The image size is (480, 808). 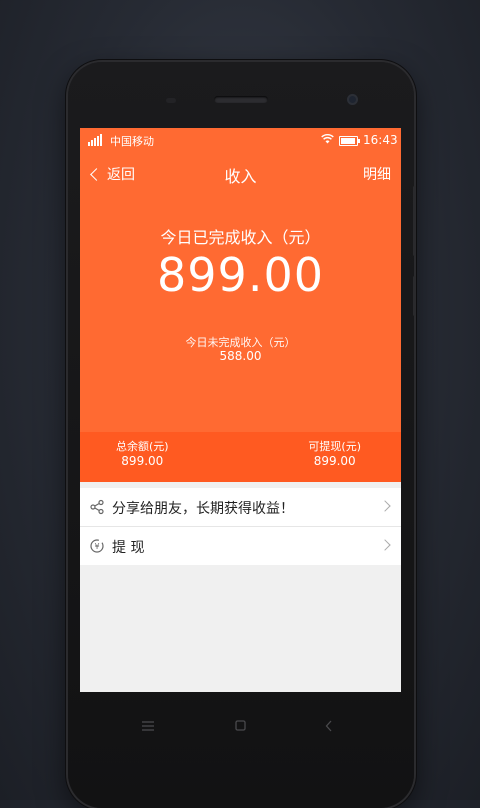 I want to click on total-balance-value: 899.00, so click(x=142, y=461).